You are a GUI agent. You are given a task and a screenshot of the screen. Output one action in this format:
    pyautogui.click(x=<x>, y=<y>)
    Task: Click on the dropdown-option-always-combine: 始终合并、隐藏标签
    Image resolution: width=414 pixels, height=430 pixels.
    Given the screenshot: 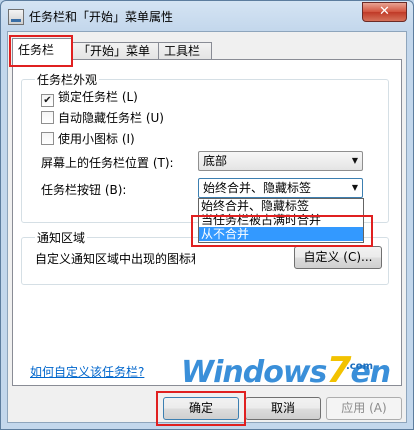 What is the action you would take?
    pyautogui.click(x=281, y=206)
    